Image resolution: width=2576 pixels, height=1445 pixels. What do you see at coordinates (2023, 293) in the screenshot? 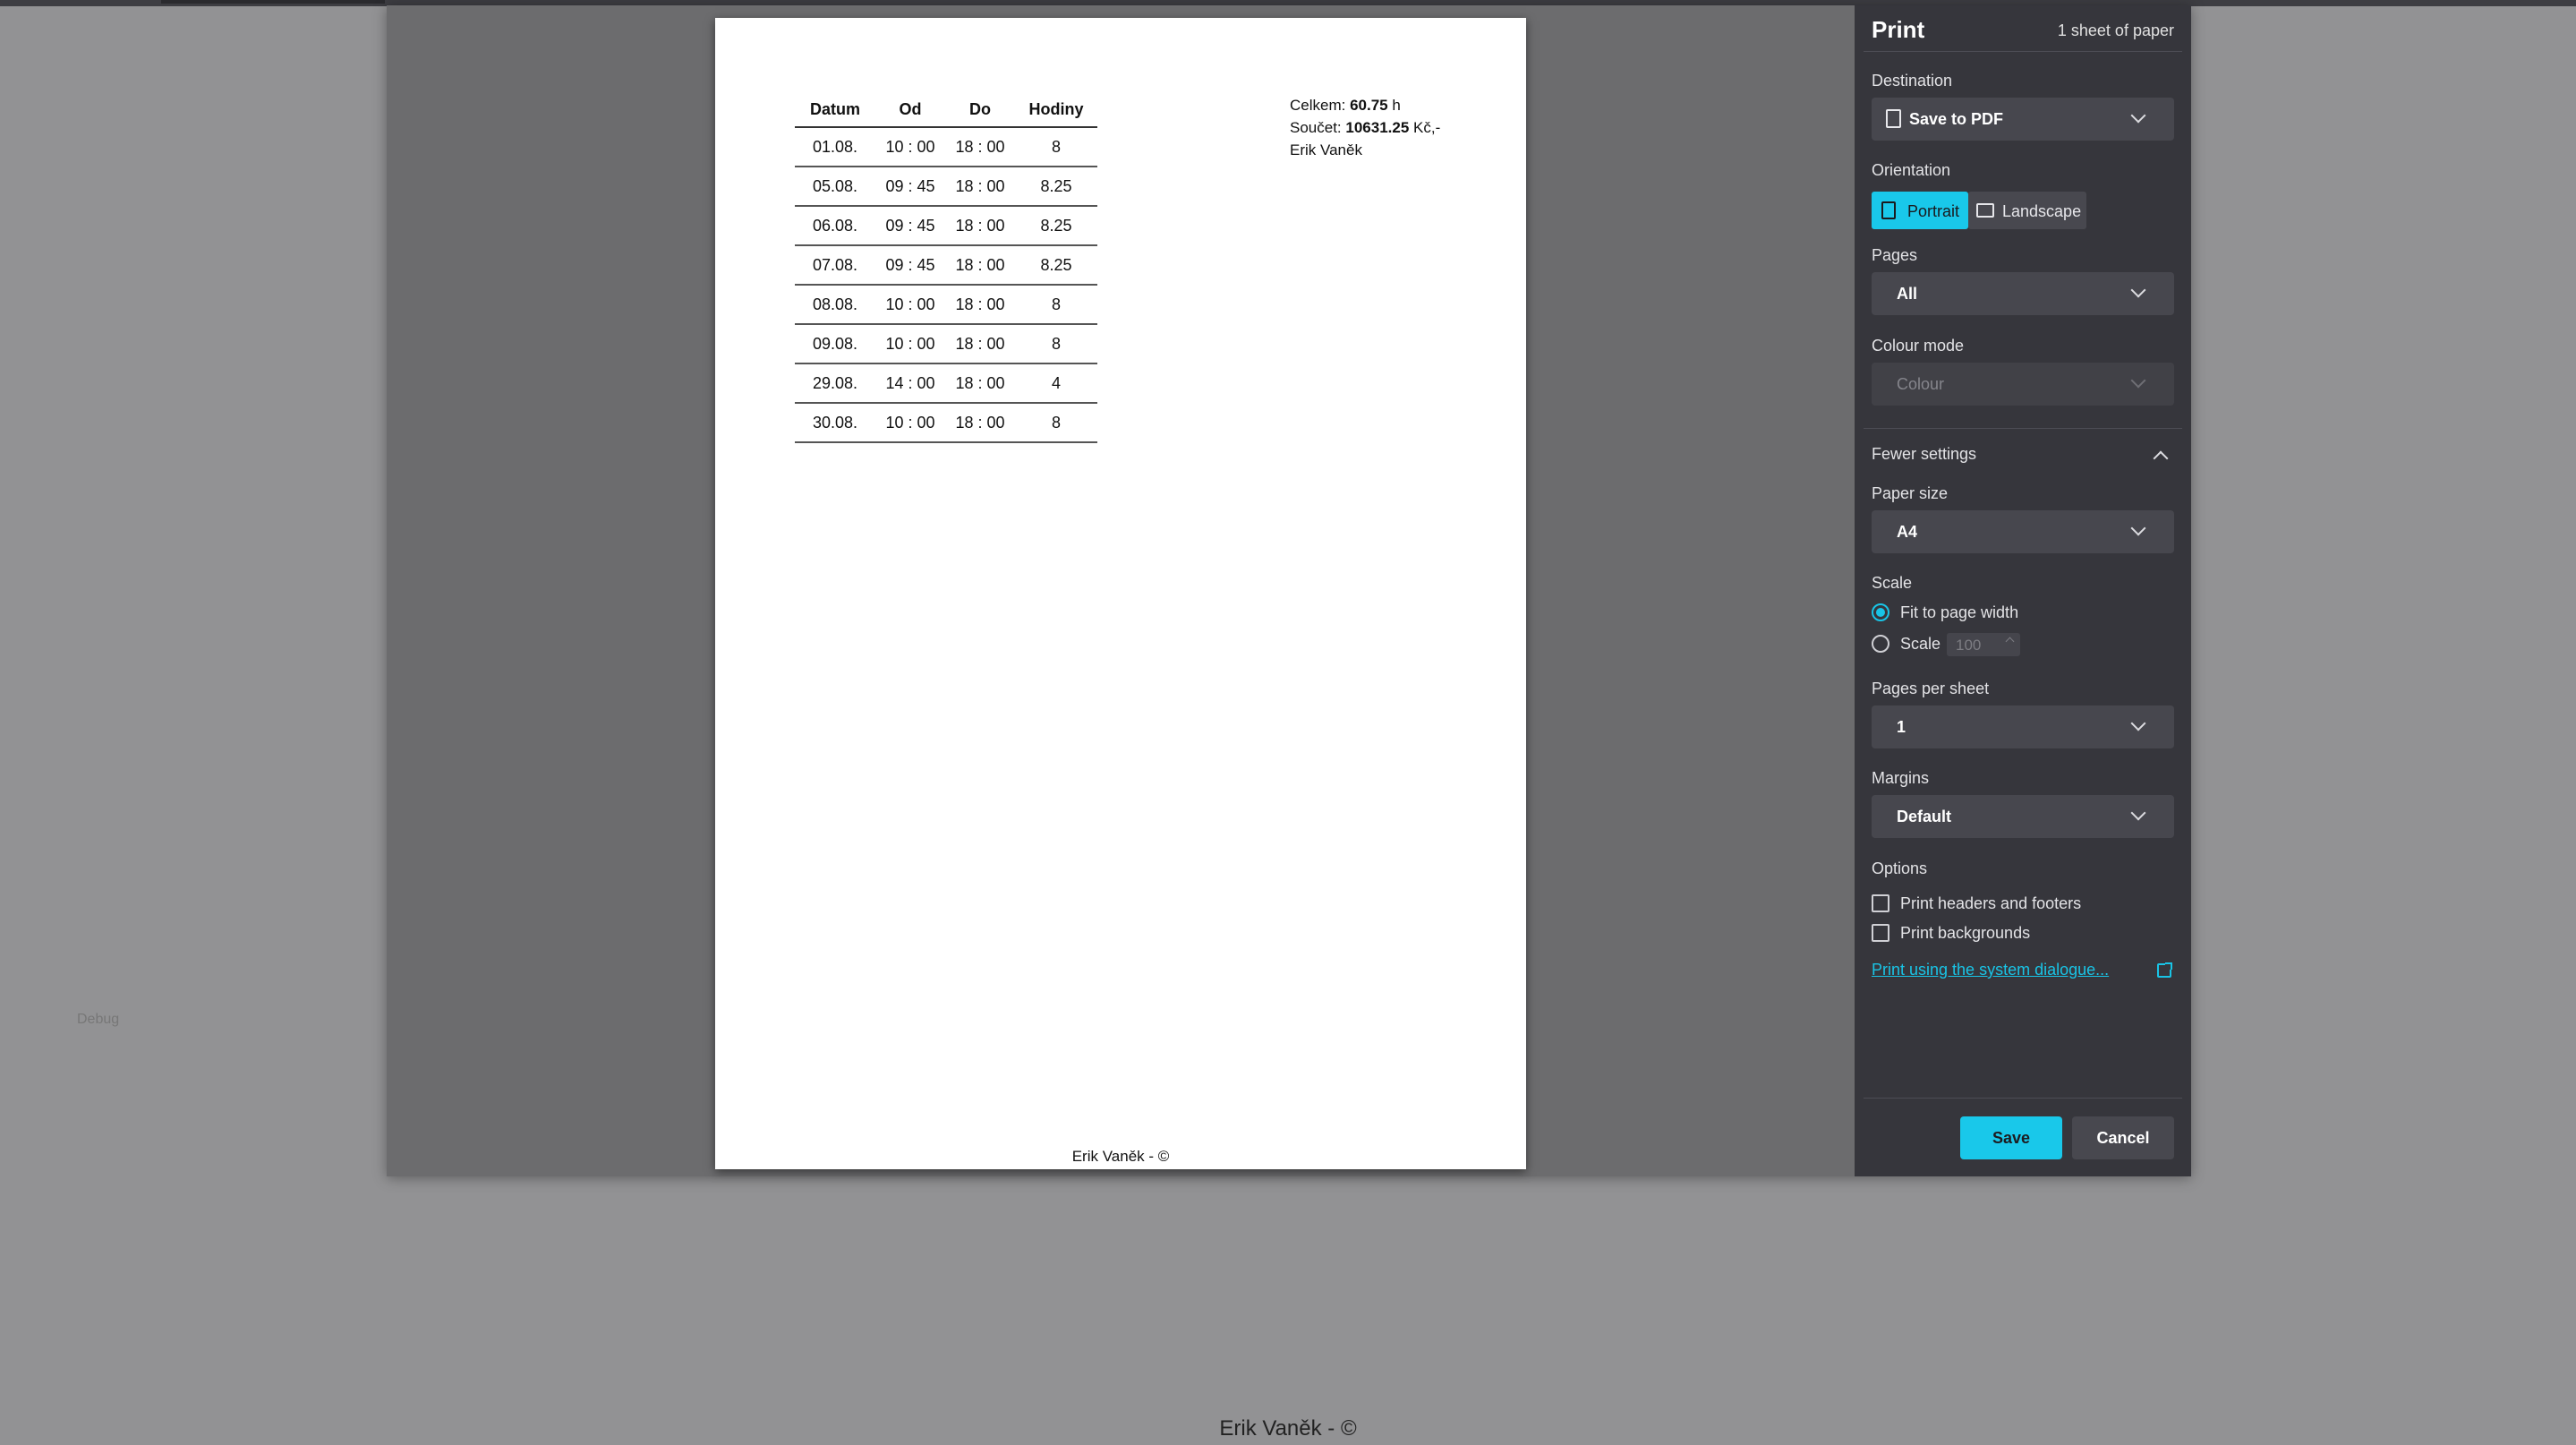
I see `pages-select: All` at bounding box center [2023, 293].